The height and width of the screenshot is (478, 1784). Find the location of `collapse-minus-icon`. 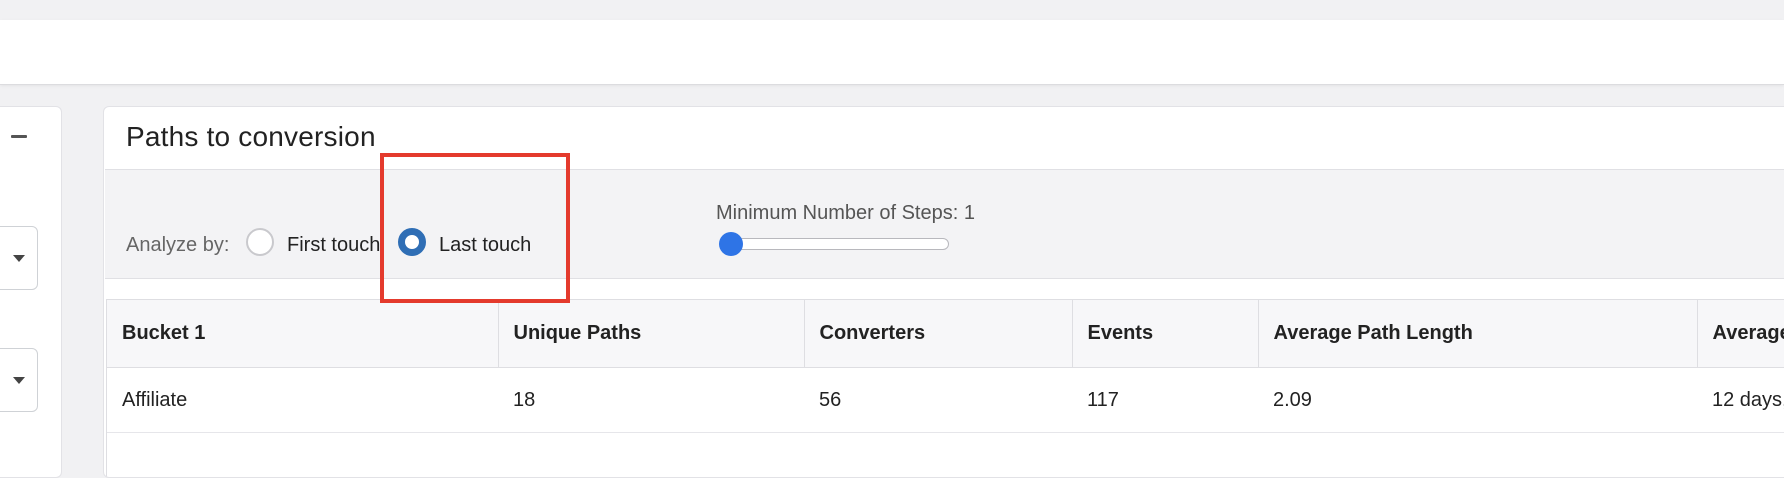

collapse-minus-icon is located at coordinates (19, 136).